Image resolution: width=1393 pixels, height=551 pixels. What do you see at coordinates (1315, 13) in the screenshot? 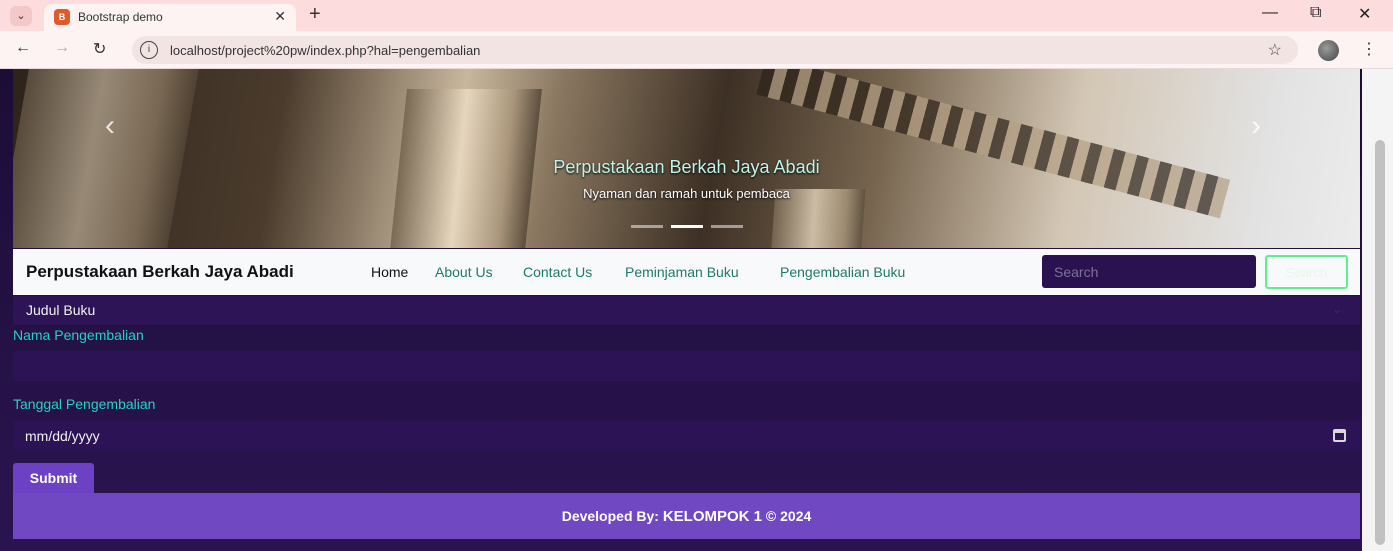
I see `restore-icon: ⧉` at bounding box center [1315, 13].